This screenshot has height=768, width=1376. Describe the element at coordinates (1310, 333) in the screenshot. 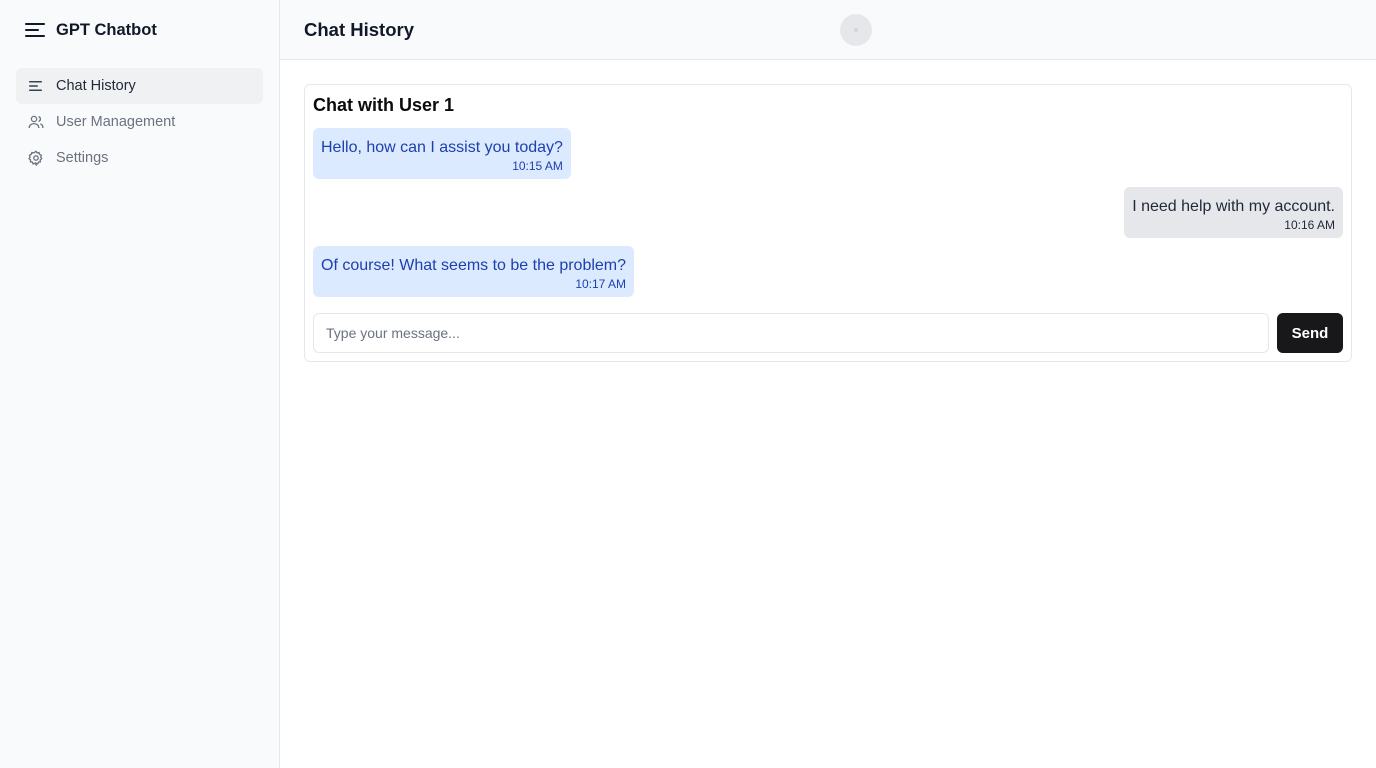

I see `send-button: Send` at that location.